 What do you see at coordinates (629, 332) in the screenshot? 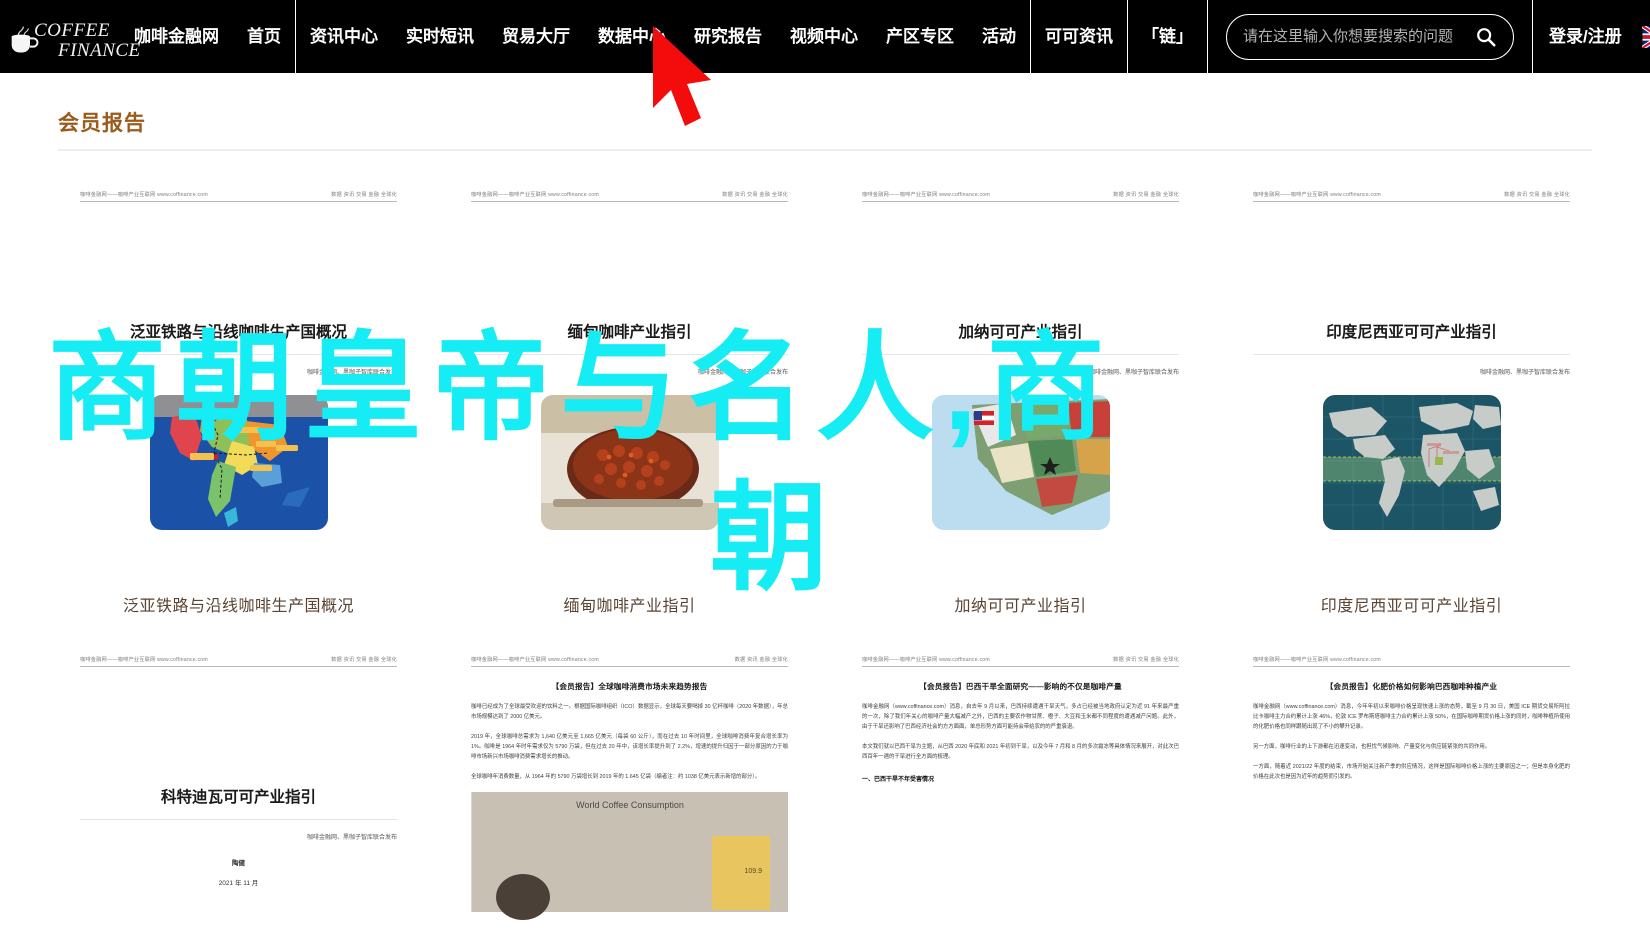
I see `doc-title: 缅甸咖啡产业指引` at bounding box center [629, 332].